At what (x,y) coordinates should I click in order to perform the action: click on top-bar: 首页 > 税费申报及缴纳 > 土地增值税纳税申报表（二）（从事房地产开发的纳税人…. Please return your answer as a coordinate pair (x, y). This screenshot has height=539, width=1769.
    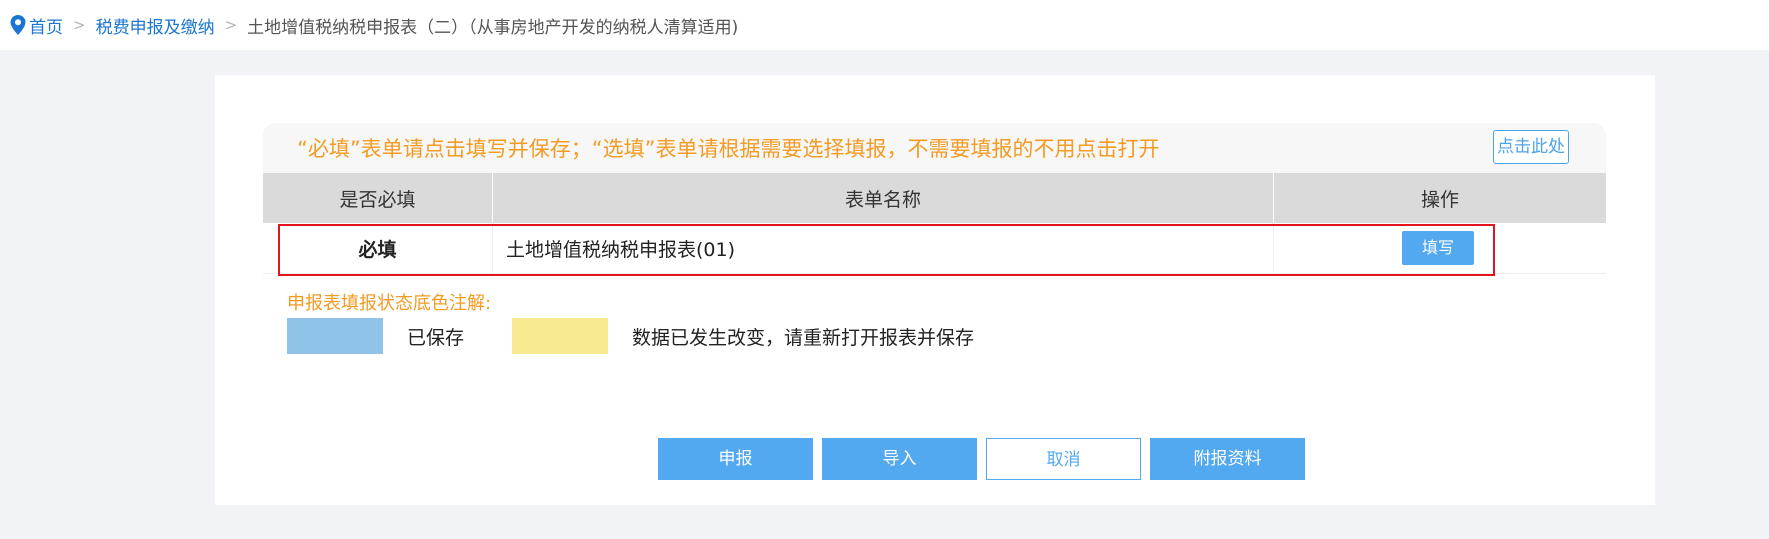
    Looking at the image, I should click on (884, 25).